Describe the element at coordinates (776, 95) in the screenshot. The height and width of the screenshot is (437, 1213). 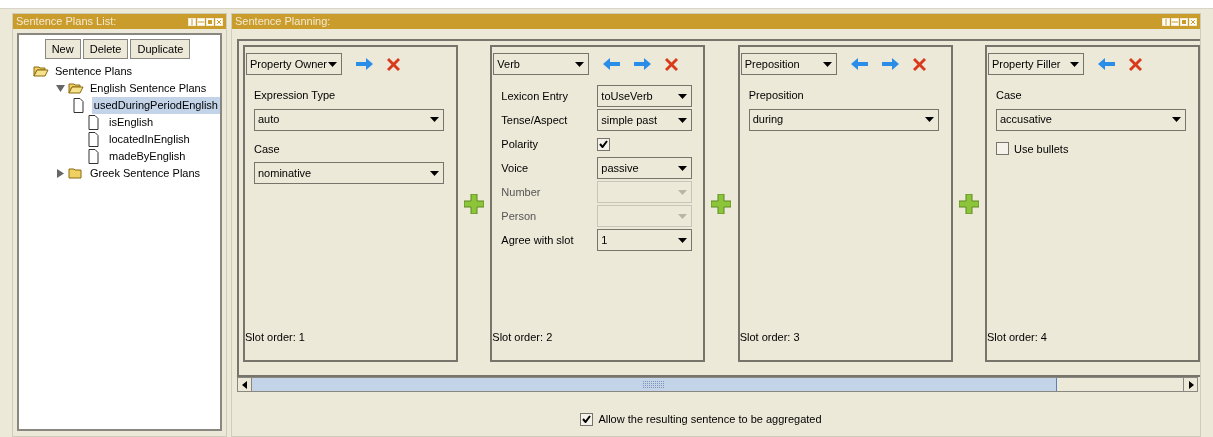
I see `field-label: Preposition` at that location.